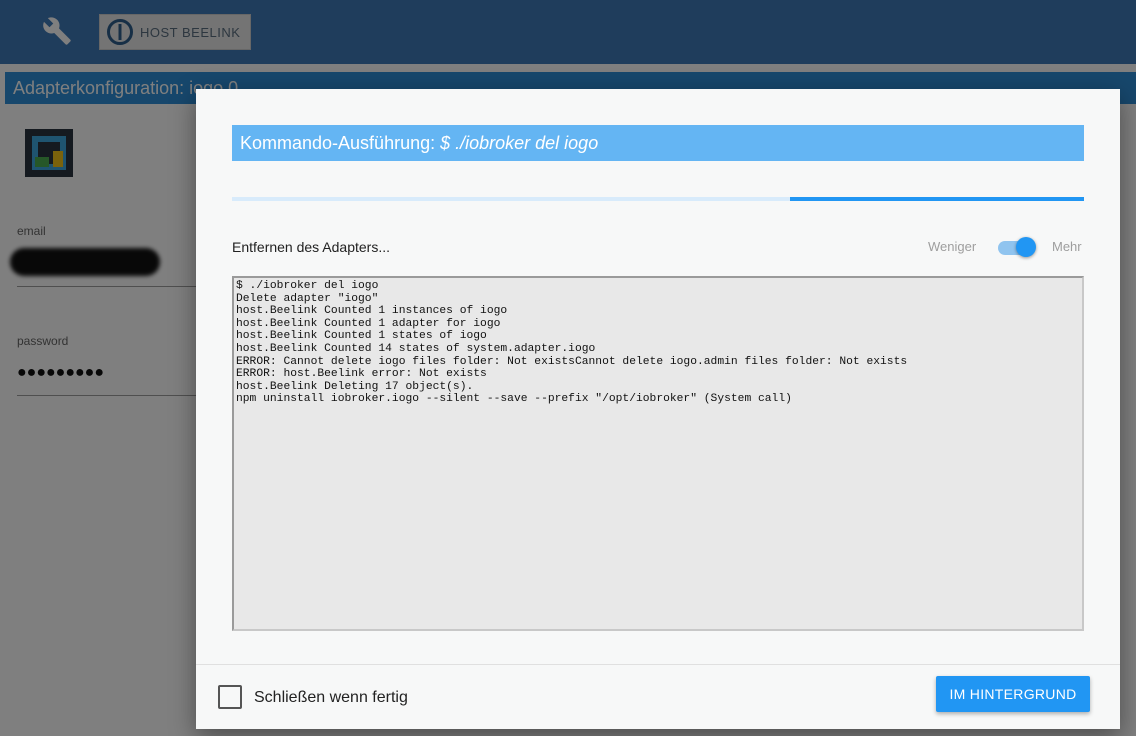 The width and height of the screenshot is (1136, 736). I want to click on console-line: host.Beelink Counted 1 instances of iogo, so click(372, 311).